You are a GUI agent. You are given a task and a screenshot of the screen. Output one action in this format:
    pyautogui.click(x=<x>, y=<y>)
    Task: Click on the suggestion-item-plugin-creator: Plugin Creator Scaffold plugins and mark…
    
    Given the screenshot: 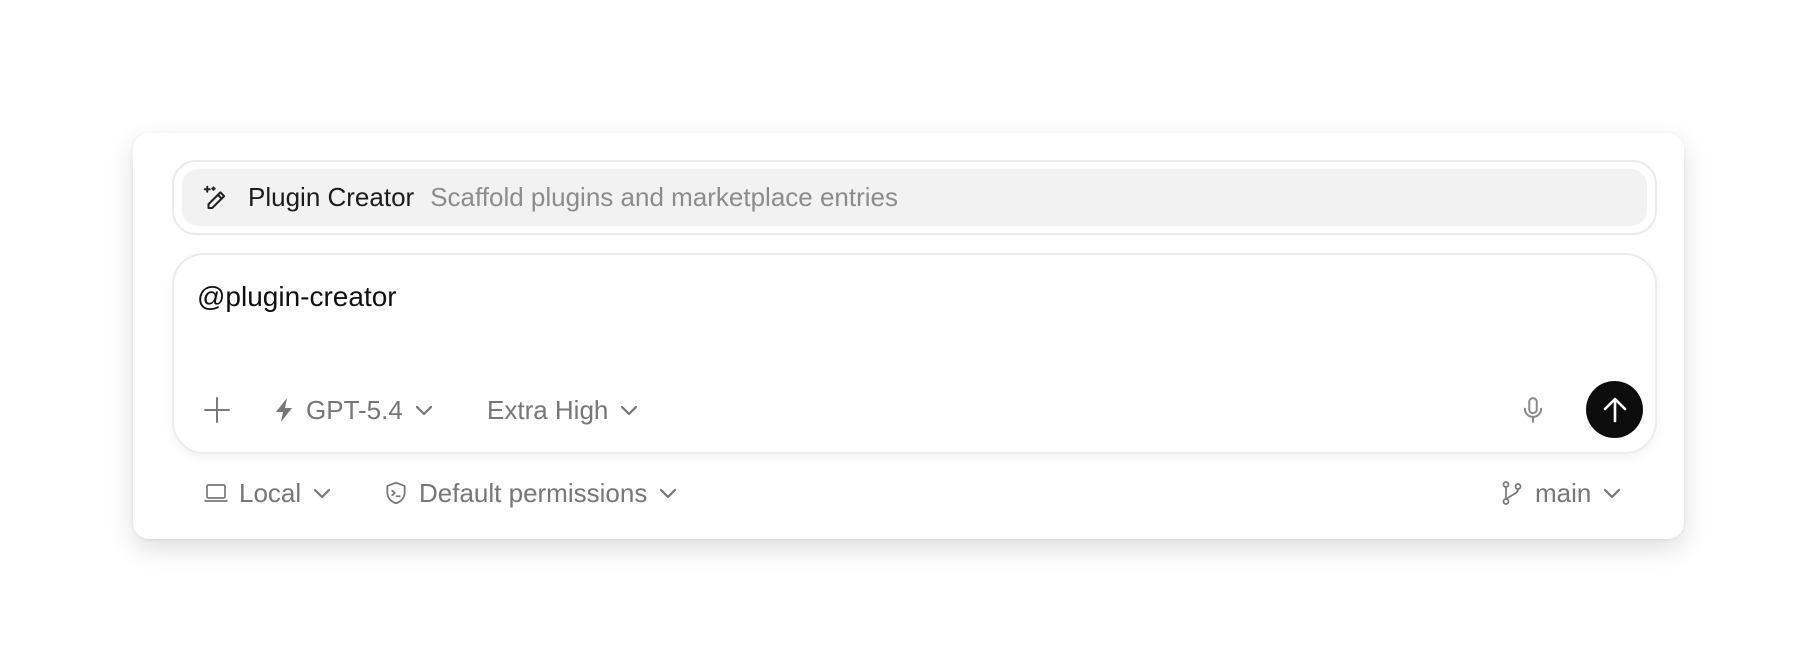 What is the action you would take?
    pyautogui.click(x=914, y=197)
    